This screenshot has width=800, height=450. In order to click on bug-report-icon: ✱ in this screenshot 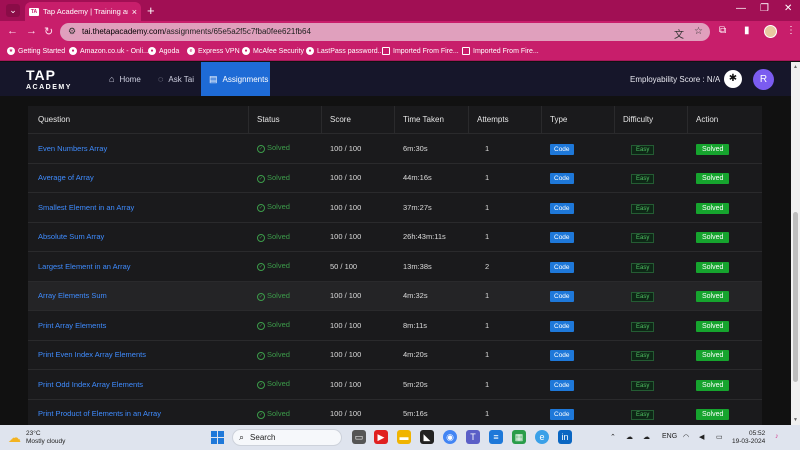, I will do `click(733, 79)`.